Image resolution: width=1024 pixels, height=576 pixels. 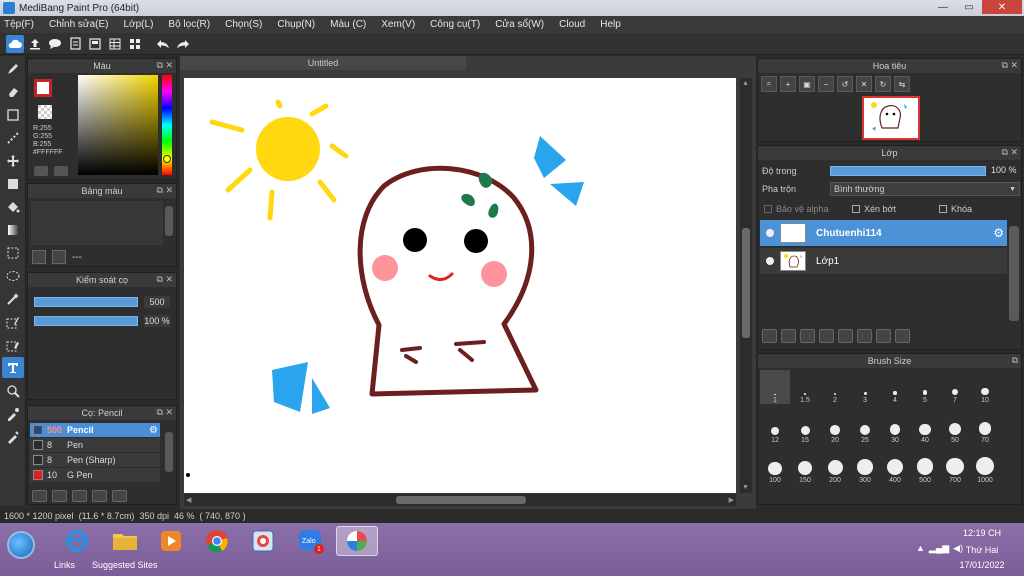 I want to click on hand-tool-icon, so click(x=13, y=436).